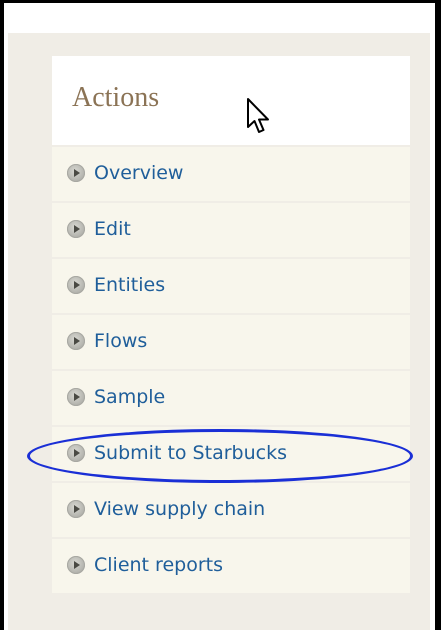 The width and height of the screenshot is (441, 630). Describe the element at coordinates (438, 315) in the screenshot. I see `window-border-right` at that location.